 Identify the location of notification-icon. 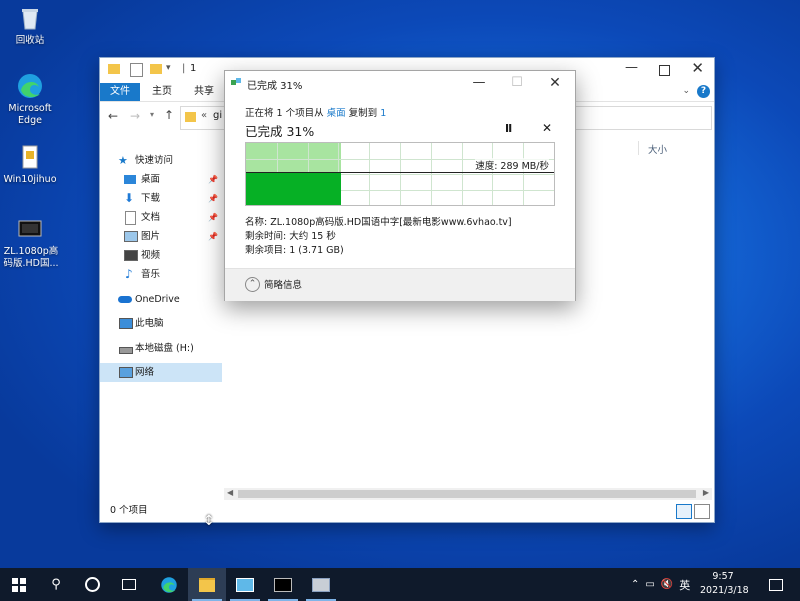
(776, 584).